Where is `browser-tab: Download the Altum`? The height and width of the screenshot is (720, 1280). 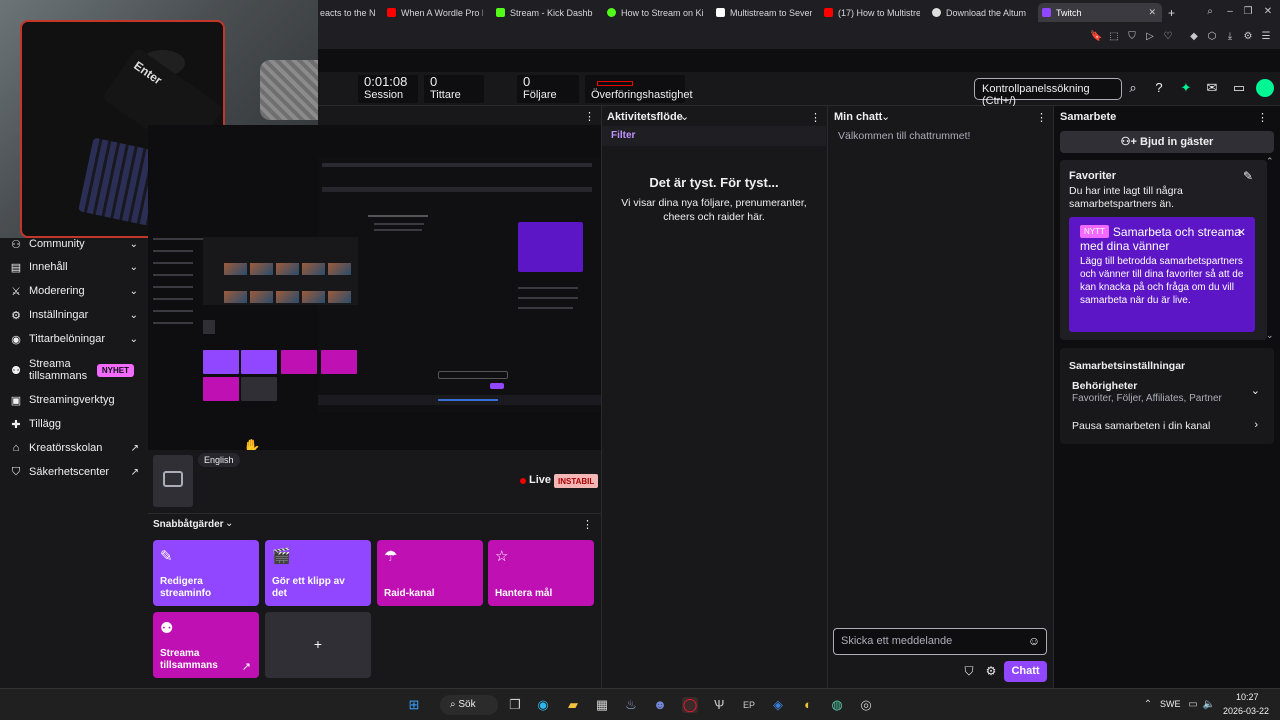 browser-tab: Download the Altum is located at coordinates (978, 12).